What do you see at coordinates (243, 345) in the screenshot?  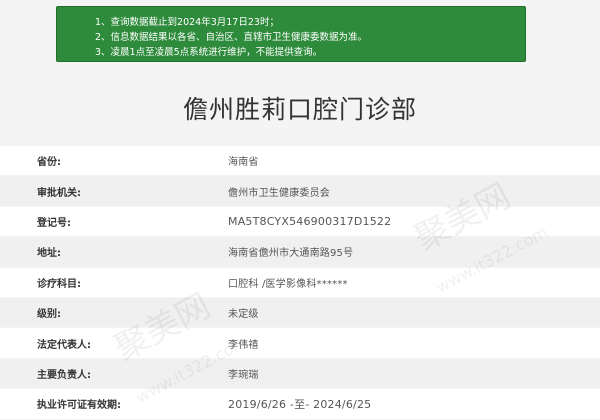 I see `row-value: 李伟禧` at bounding box center [243, 345].